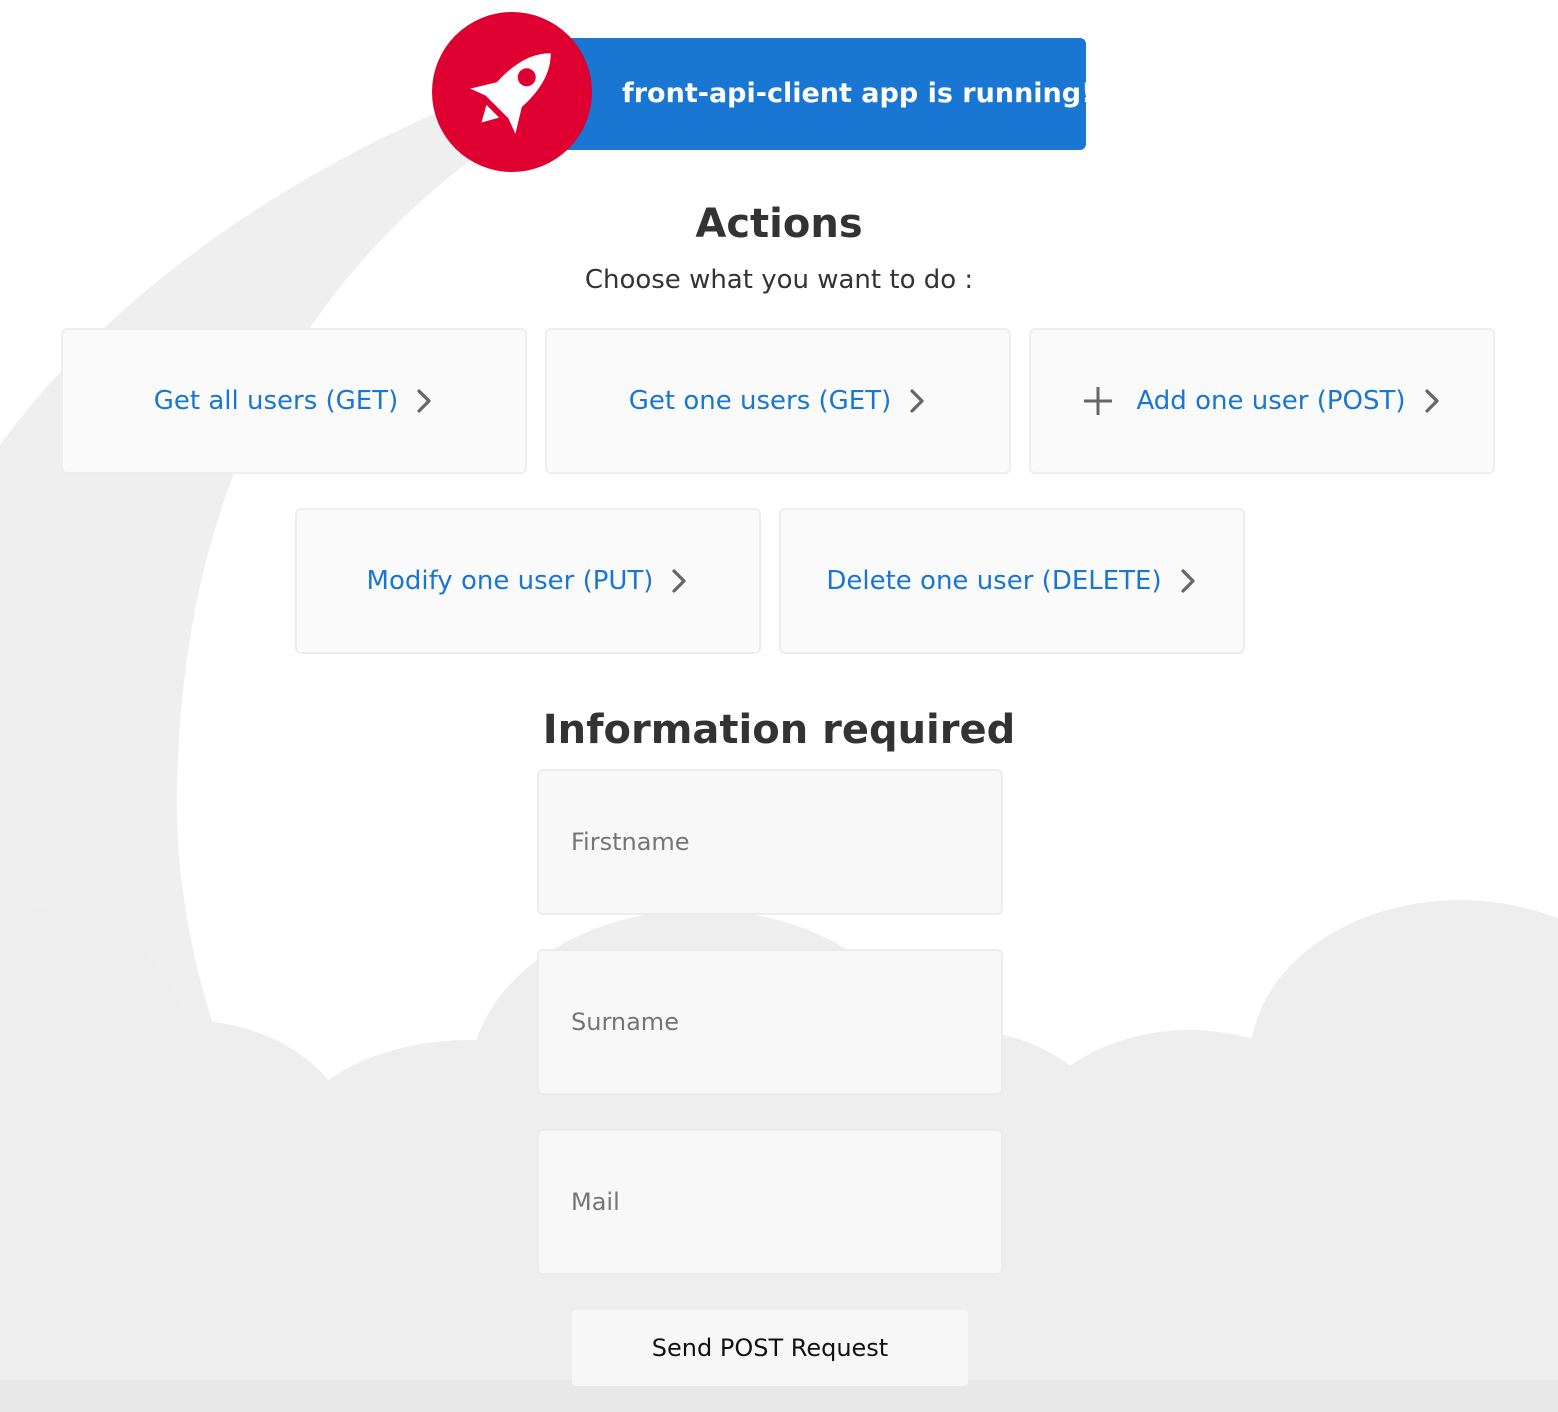  What do you see at coordinates (510, 581) in the screenshot?
I see `modify-one-user-label: Modify one user (PUT)` at bounding box center [510, 581].